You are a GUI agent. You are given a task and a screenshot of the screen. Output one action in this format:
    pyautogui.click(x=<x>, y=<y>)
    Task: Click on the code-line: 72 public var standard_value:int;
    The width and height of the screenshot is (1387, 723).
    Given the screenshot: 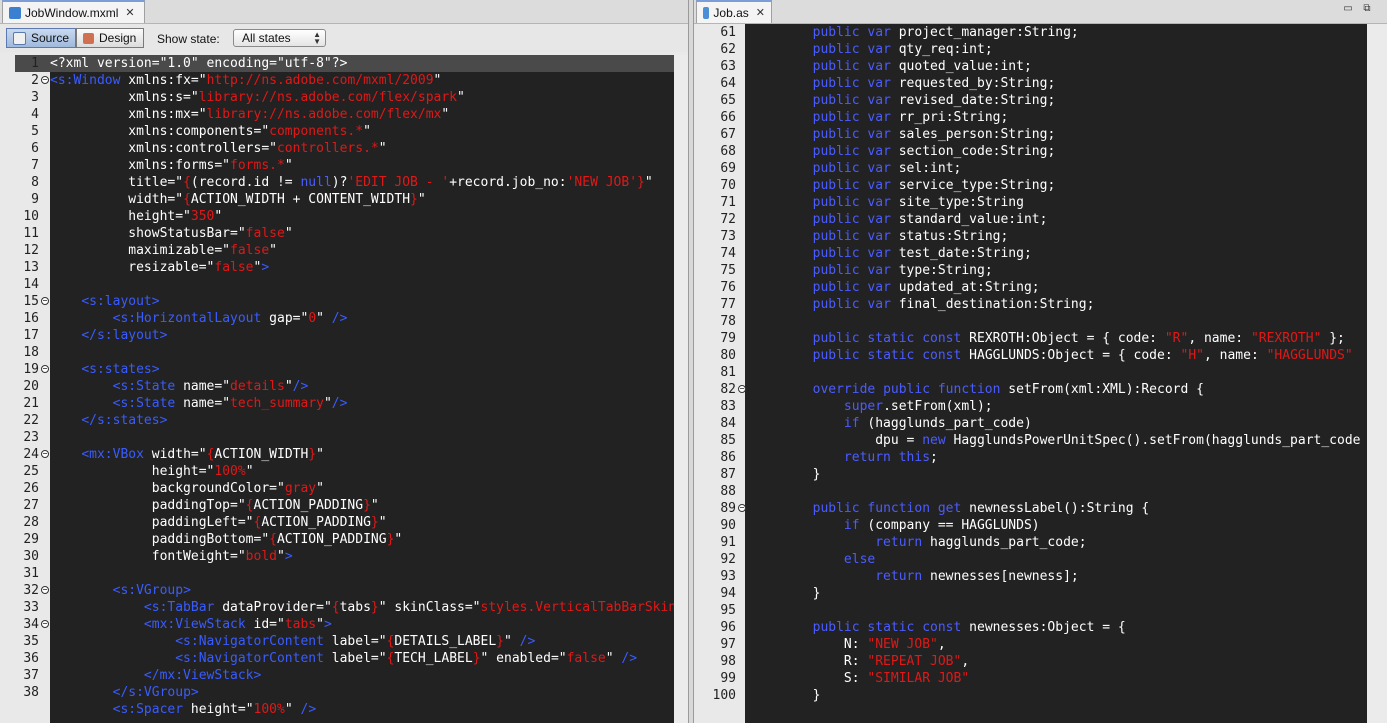 What is the action you would take?
    pyautogui.click(x=1038, y=219)
    